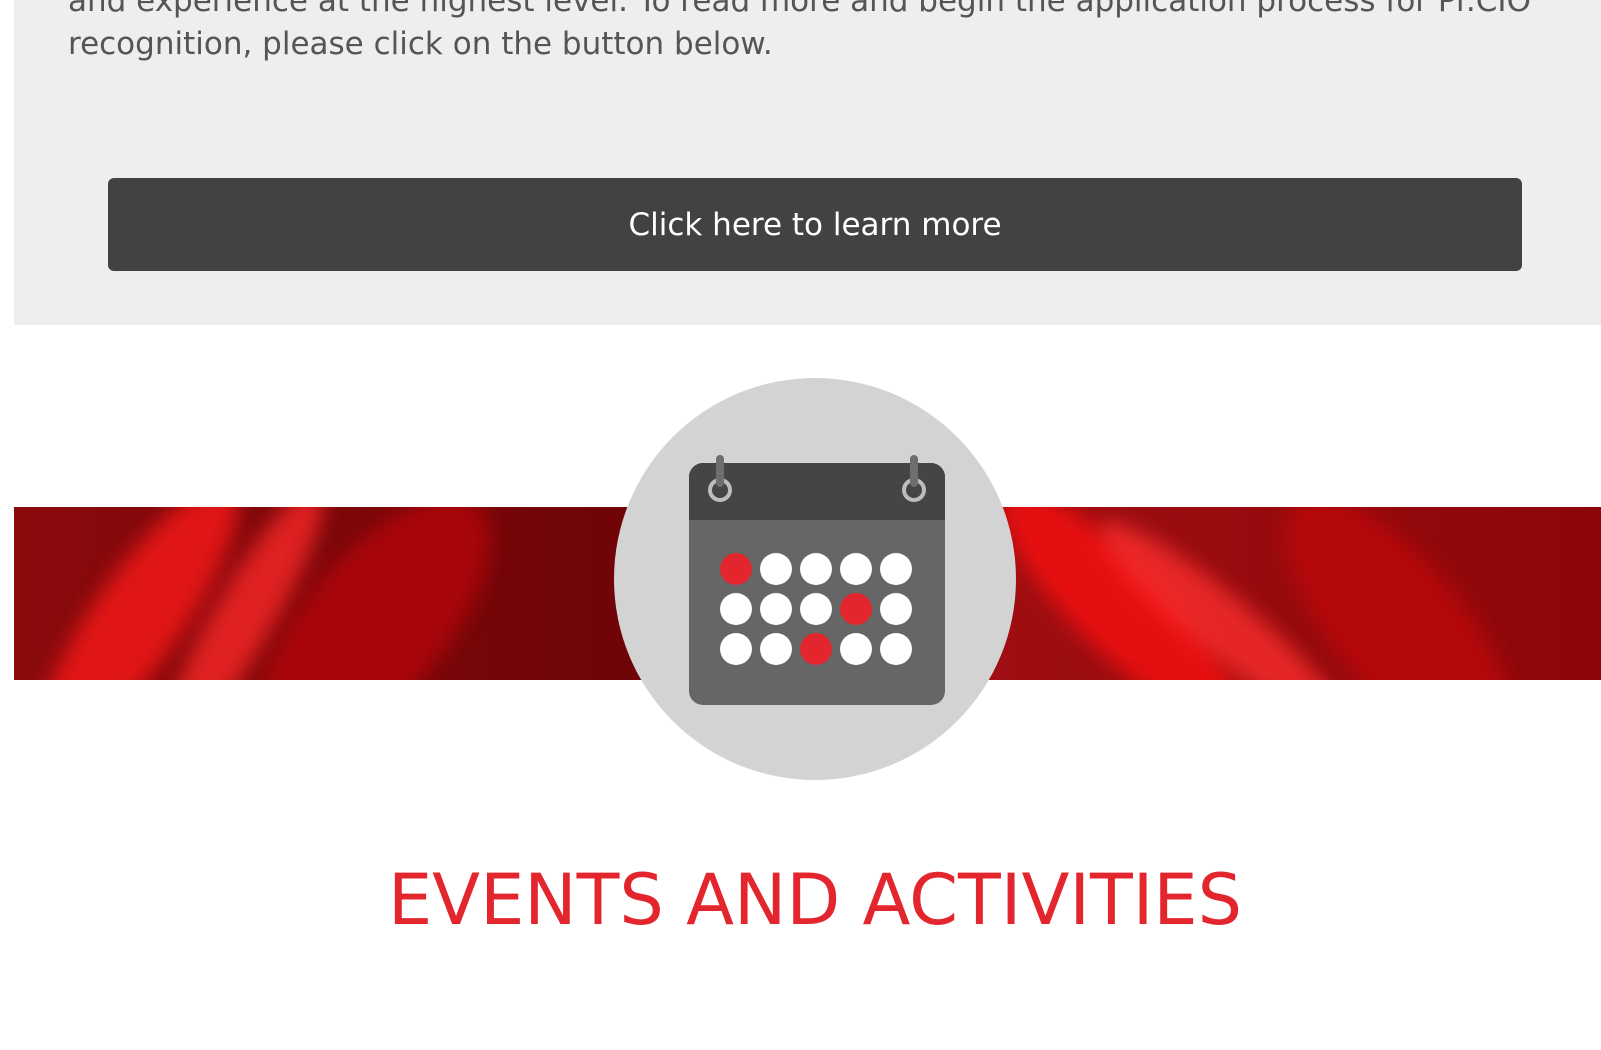 The image size is (1601, 1050). Describe the element at coordinates (815, 900) in the screenshot. I see `events-title: EVENTS AND ACTIVITIES` at that location.